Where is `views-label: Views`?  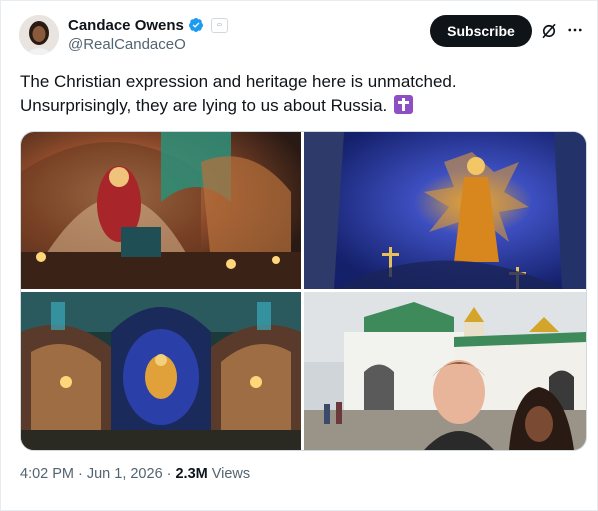 views-label: Views is located at coordinates (231, 474).